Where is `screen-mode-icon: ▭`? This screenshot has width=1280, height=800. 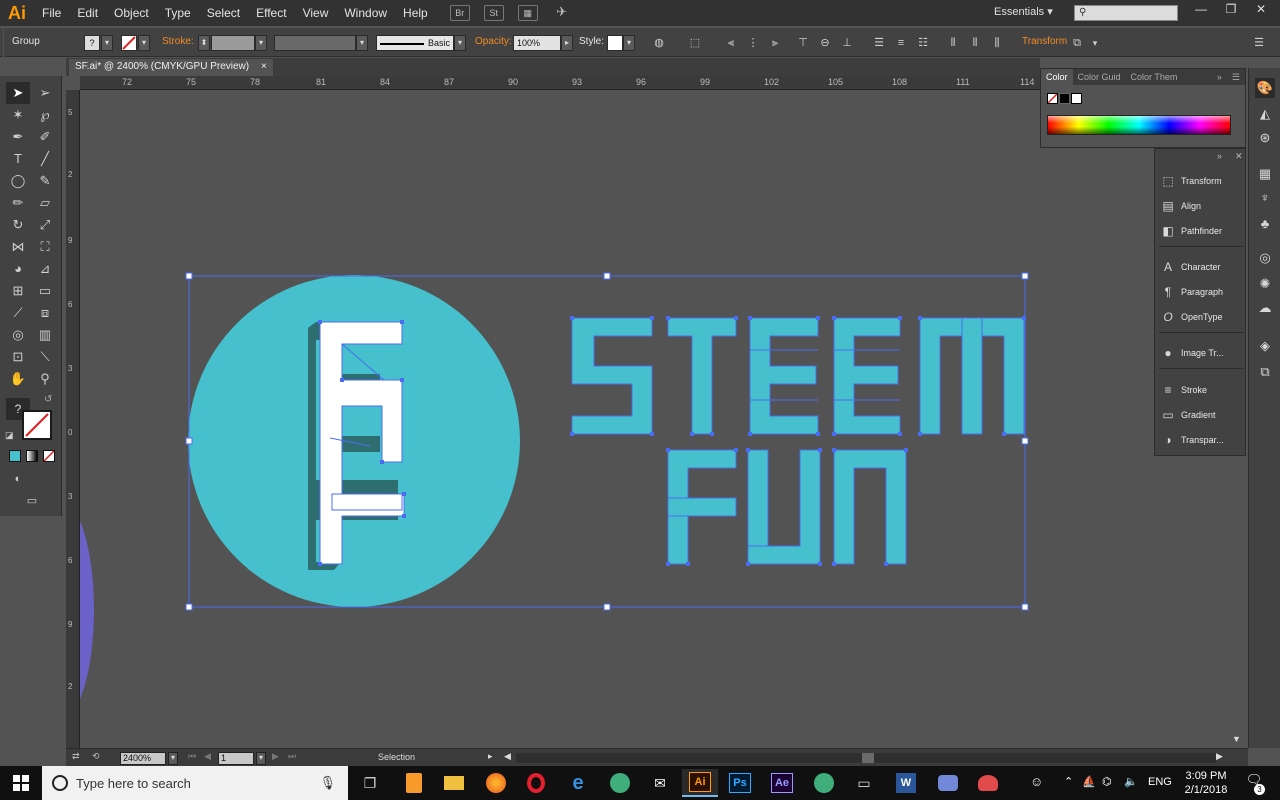 screen-mode-icon: ▭ is located at coordinates (32, 501).